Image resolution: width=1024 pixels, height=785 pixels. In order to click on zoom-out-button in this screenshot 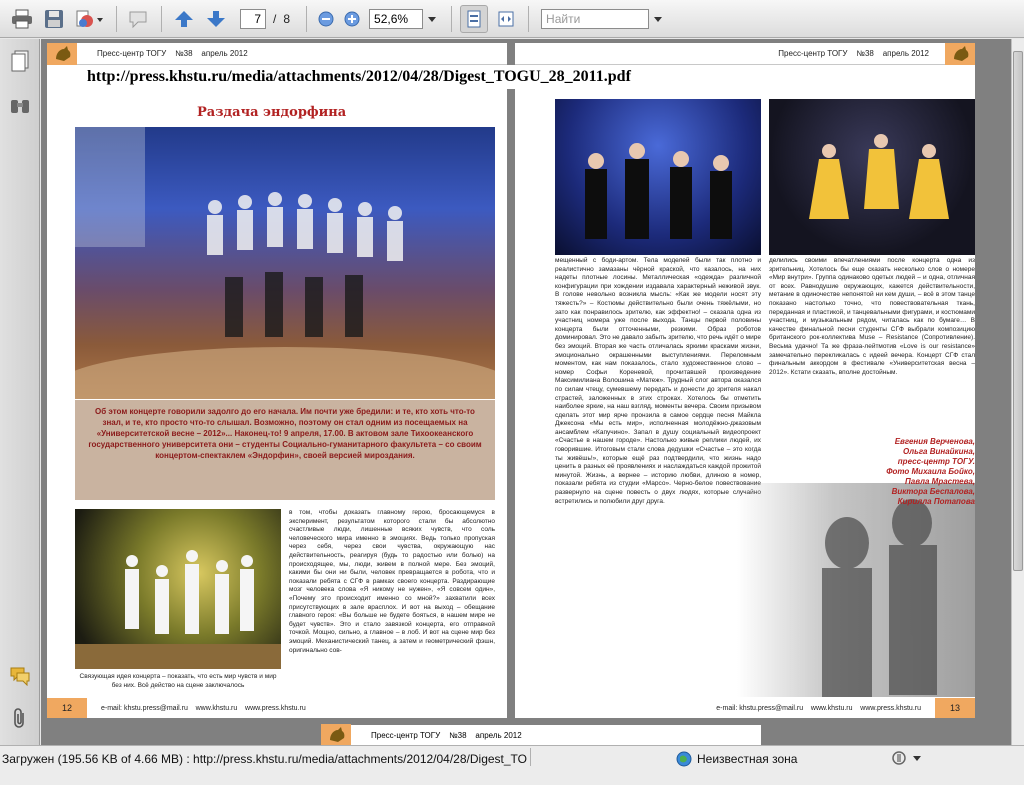, I will do `click(326, 19)`.